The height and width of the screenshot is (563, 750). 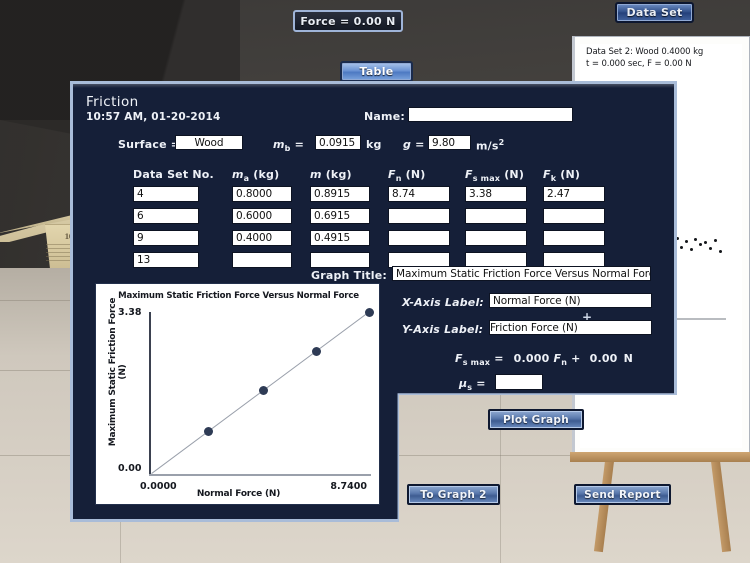 I want to click on whiteboard-note-line2: t = 0.000 sec, F = 0.00 N, so click(x=639, y=64).